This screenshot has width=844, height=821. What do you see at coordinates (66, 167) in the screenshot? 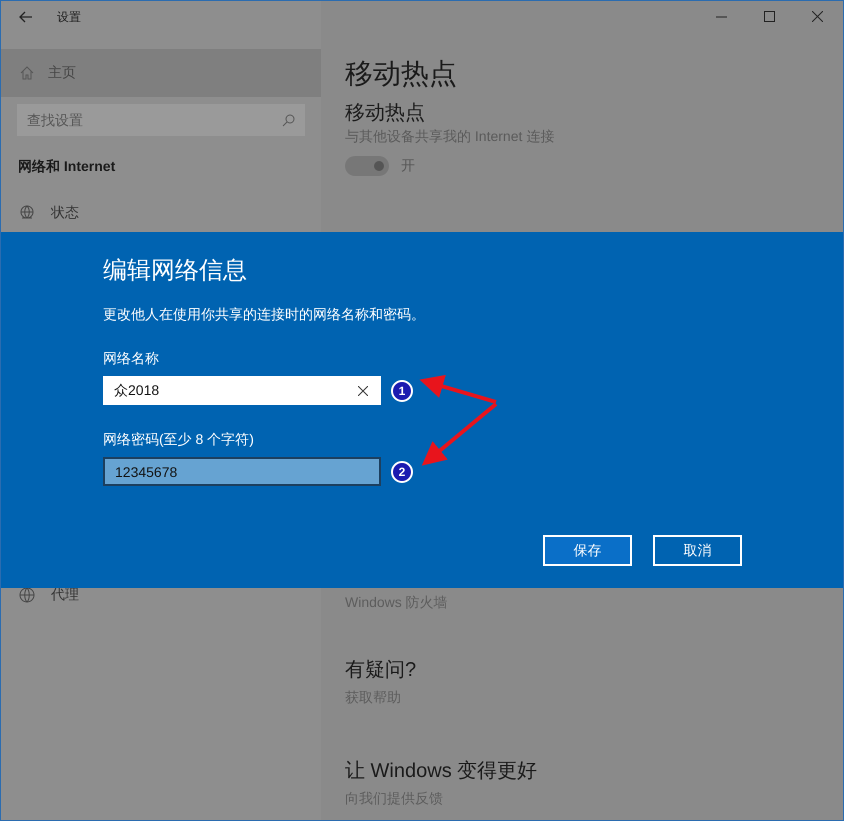
I see `section-heading: 网络和 Internet` at bounding box center [66, 167].